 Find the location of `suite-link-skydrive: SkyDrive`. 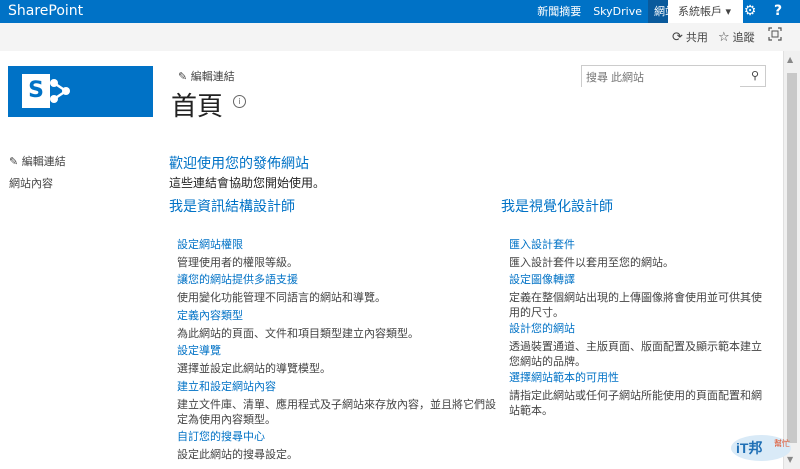

suite-link-skydrive: SkyDrive is located at coordinates (617, 11).